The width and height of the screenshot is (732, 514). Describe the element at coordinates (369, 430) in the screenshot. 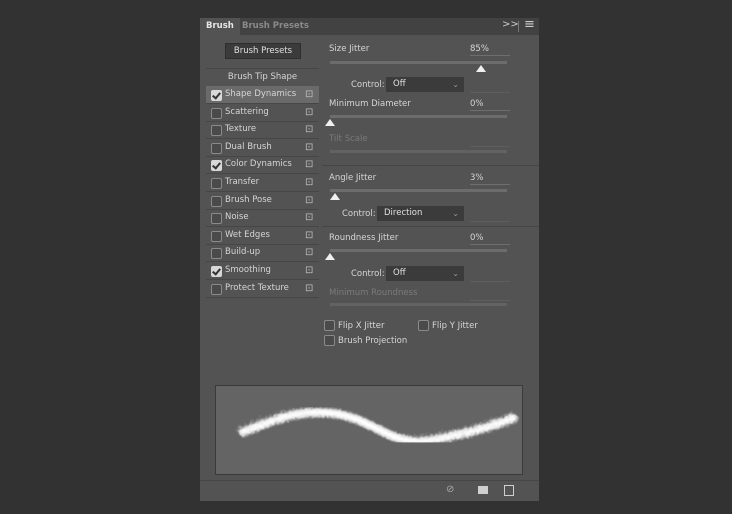

I see `brush-stroke-preview` at that location.